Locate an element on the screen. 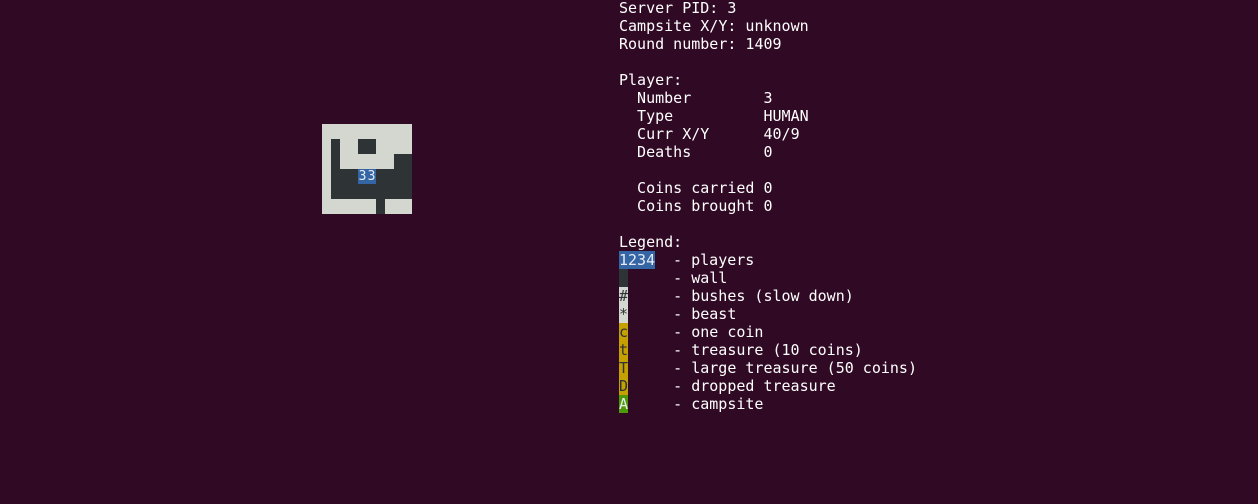  game-map: 33 is located at coordinates (367, 169).